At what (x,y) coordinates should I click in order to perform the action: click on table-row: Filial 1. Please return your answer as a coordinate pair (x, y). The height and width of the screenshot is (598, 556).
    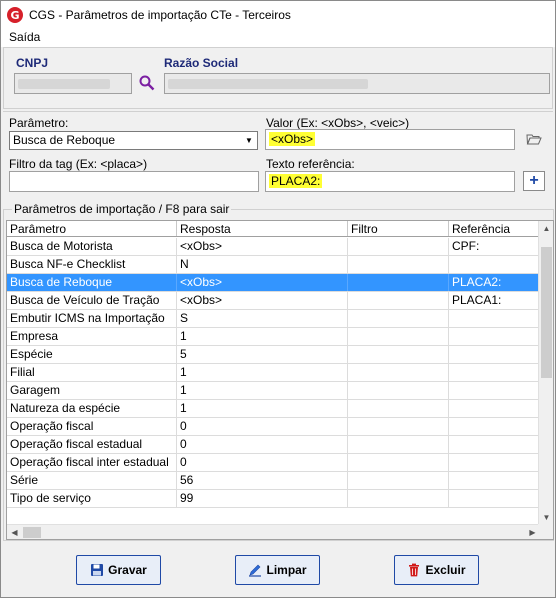
    Looking at the image, I should click on (273, 373).